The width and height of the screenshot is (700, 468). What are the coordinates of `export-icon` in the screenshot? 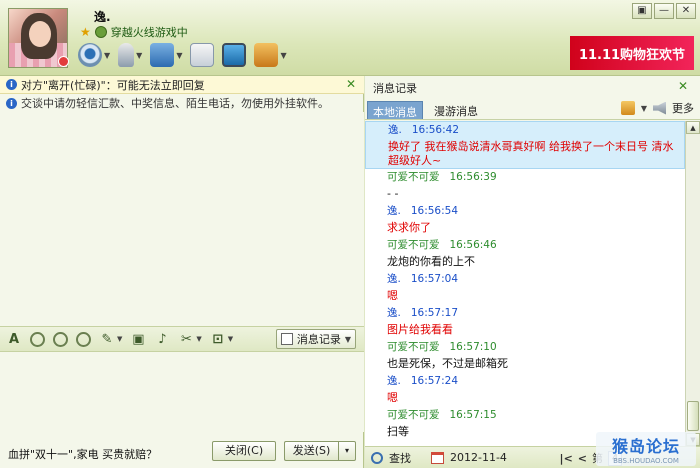 It's located at (627, 108).